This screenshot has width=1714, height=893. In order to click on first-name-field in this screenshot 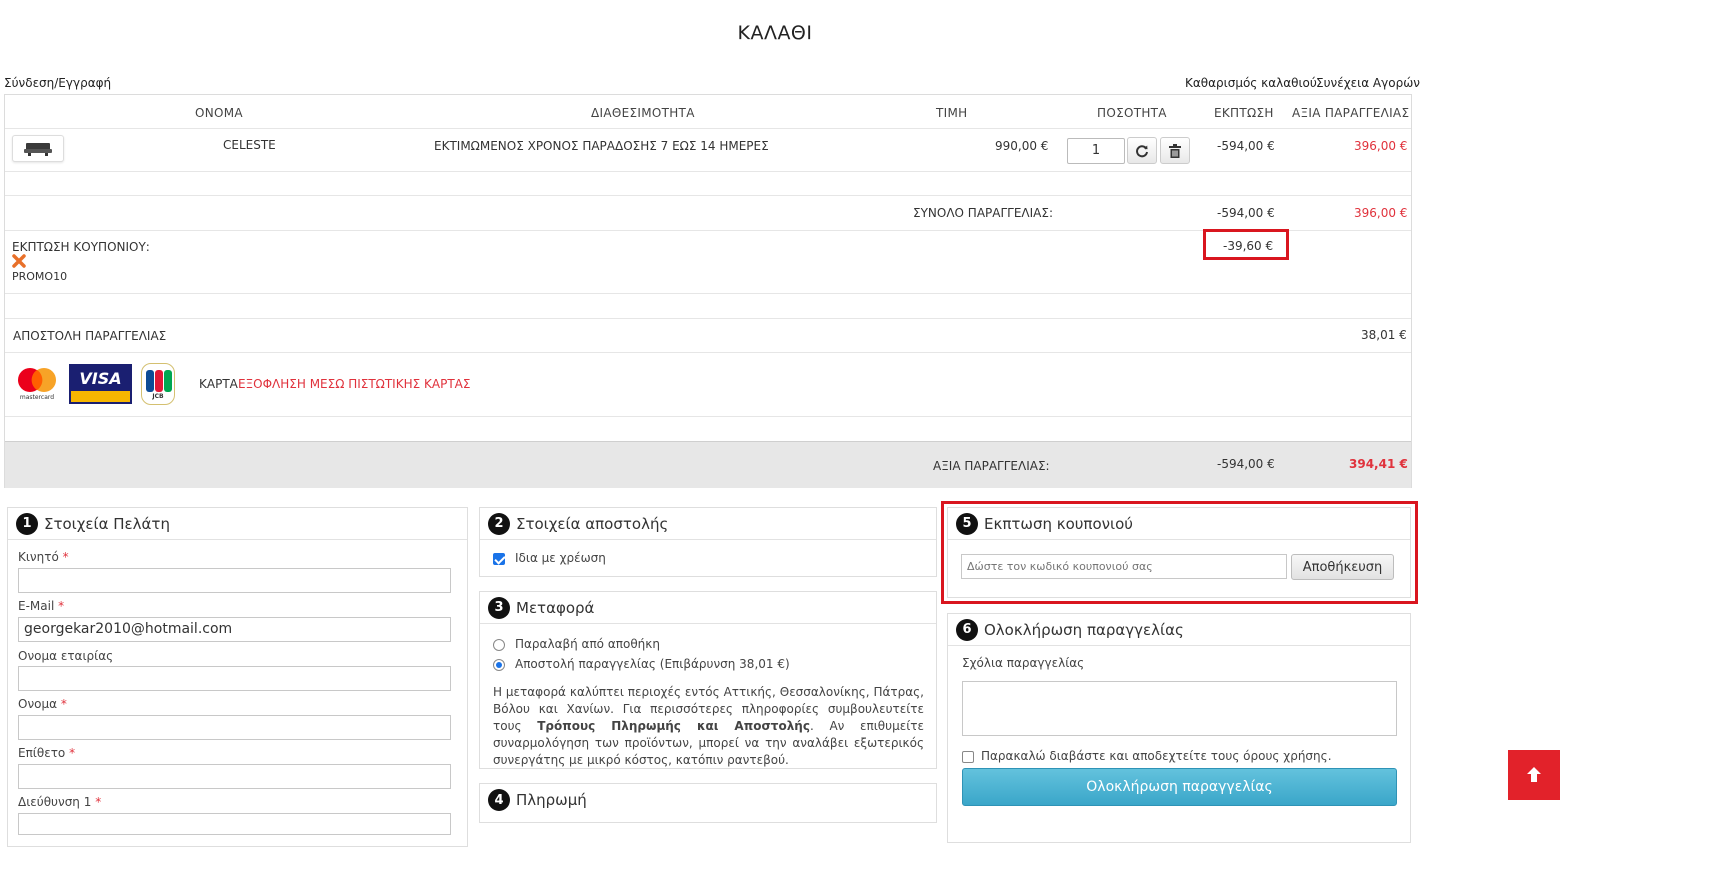, I will do `click(234, 727)`.